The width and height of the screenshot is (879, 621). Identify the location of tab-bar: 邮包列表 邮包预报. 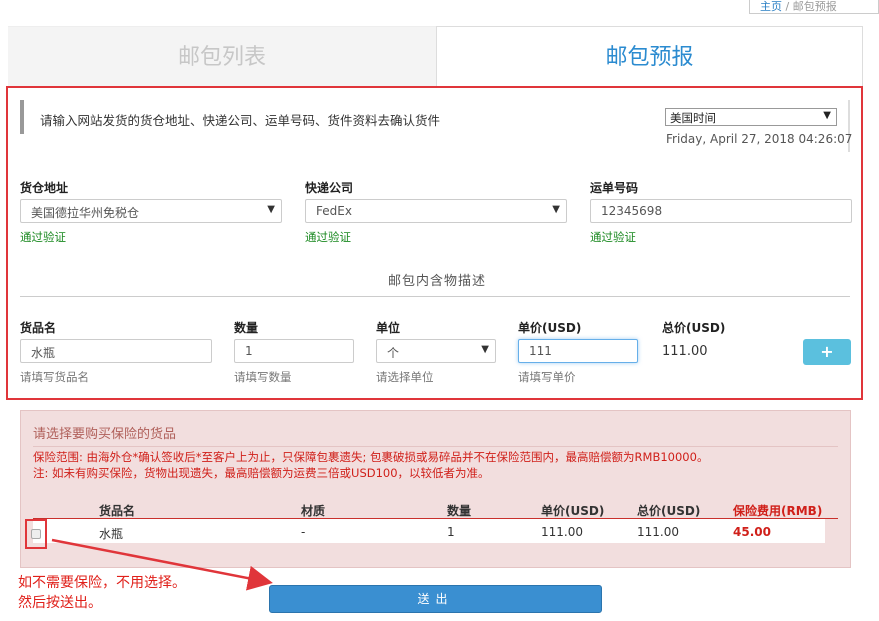
(435, 56).